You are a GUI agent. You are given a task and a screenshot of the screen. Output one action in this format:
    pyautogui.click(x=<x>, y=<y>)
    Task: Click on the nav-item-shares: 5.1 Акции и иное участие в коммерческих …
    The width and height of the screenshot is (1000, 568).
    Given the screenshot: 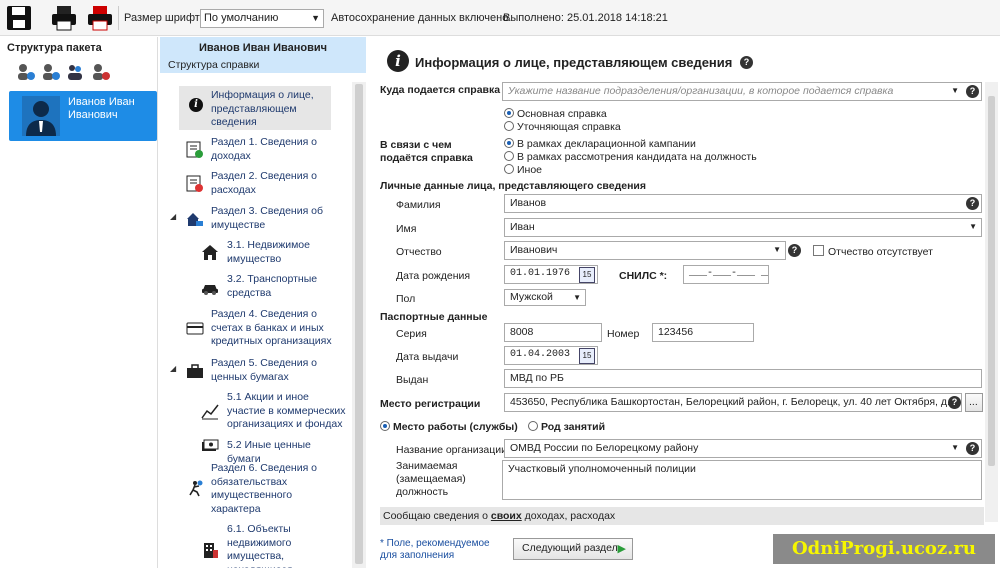 What is the action you would take?
    pyautogui.click(x=287, y=411)
    